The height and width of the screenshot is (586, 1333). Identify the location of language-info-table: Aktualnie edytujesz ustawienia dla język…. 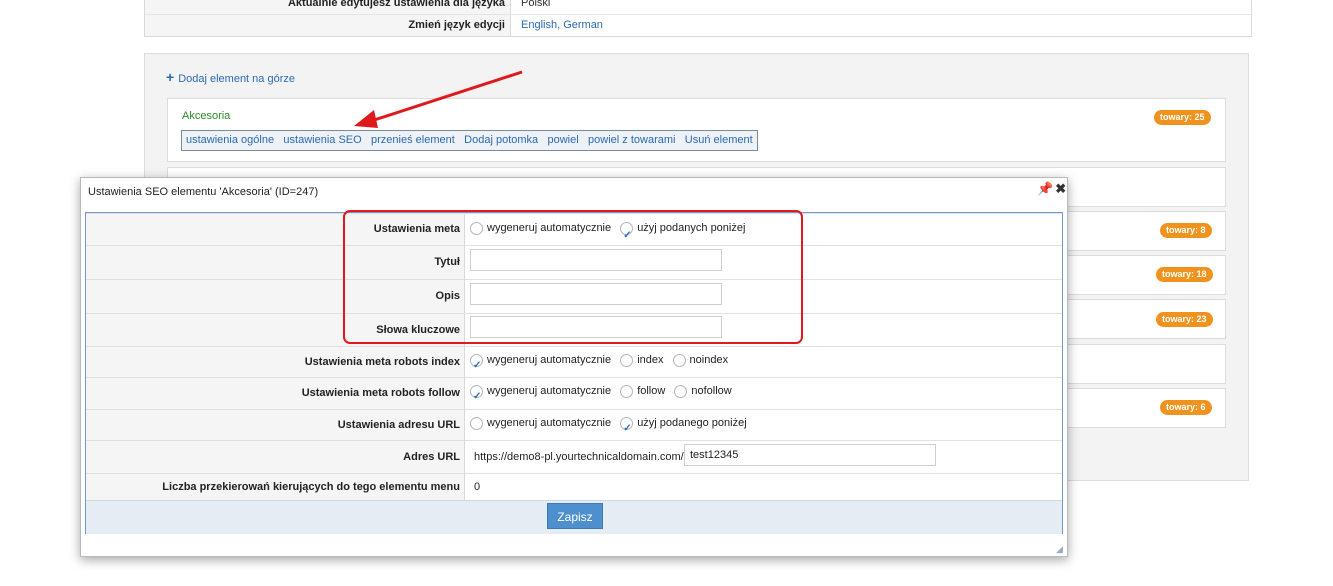
(698, 18).